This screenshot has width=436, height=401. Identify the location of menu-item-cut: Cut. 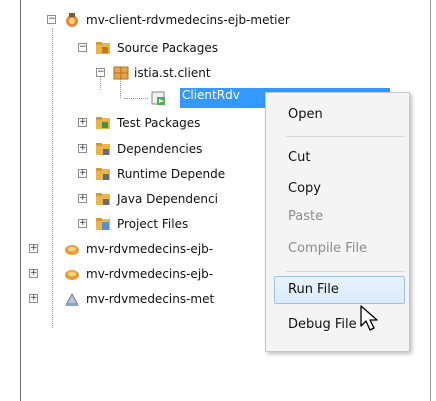
(299, 158).